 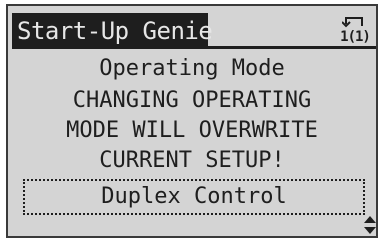 What do you see at coordinates (194, 197) in the screenshot?
I see `parameter-value-selector: Duplex Control` at bounding box center [194, 197].